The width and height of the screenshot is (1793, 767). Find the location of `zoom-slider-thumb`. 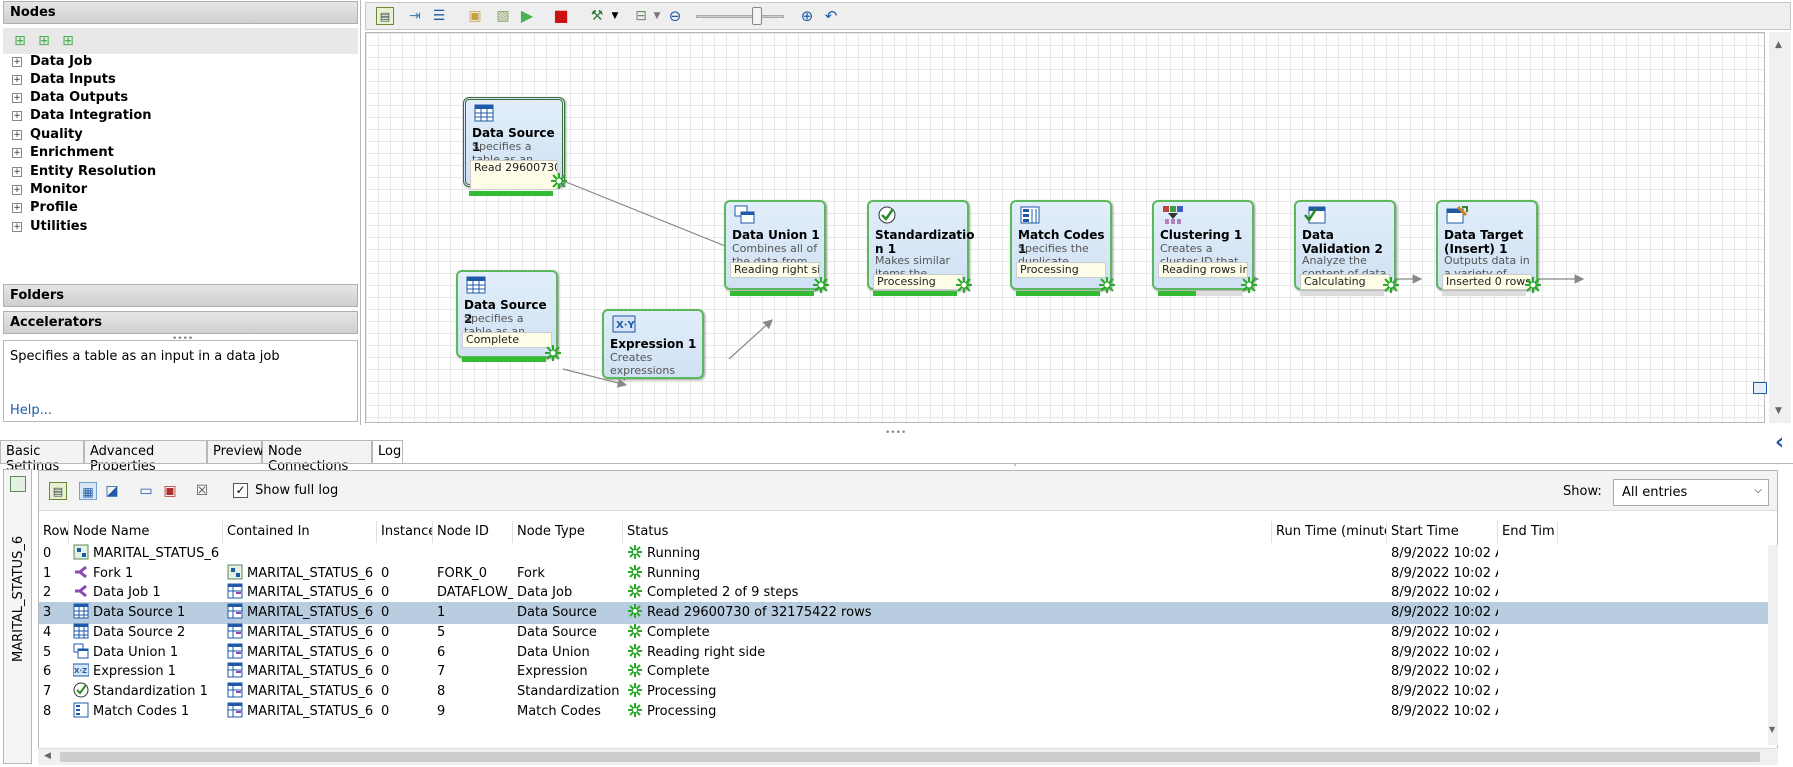

zoom-slider-thumb is located at coordinates (757, 16).